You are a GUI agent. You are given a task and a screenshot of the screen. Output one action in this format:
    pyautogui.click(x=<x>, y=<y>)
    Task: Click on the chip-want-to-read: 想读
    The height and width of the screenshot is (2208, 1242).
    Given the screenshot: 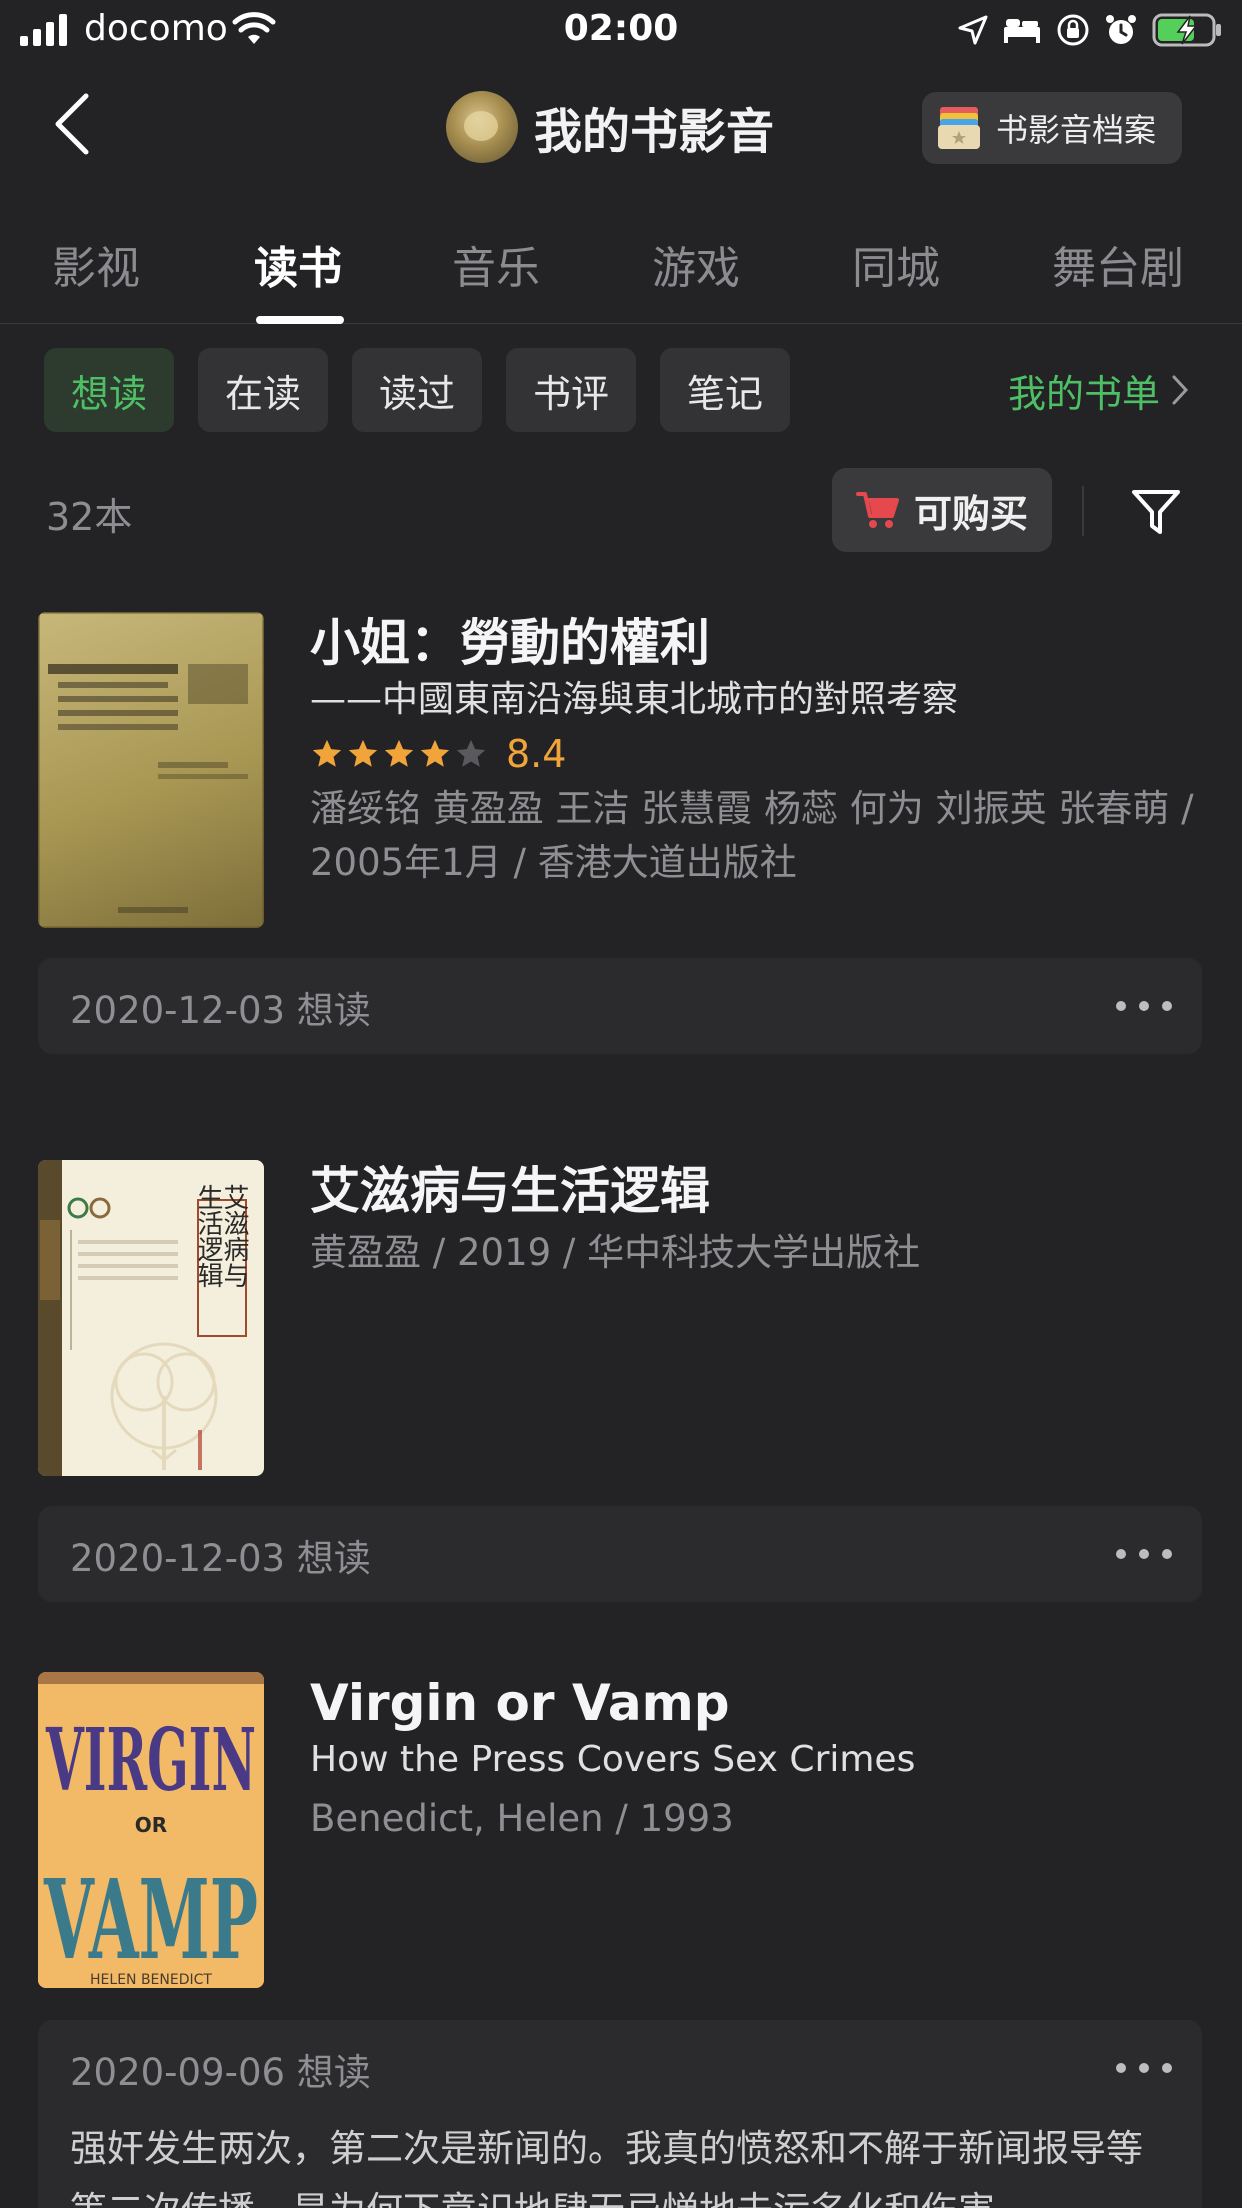 What is the action you would take?
    pyautogui.click(x=109, y=390)
    